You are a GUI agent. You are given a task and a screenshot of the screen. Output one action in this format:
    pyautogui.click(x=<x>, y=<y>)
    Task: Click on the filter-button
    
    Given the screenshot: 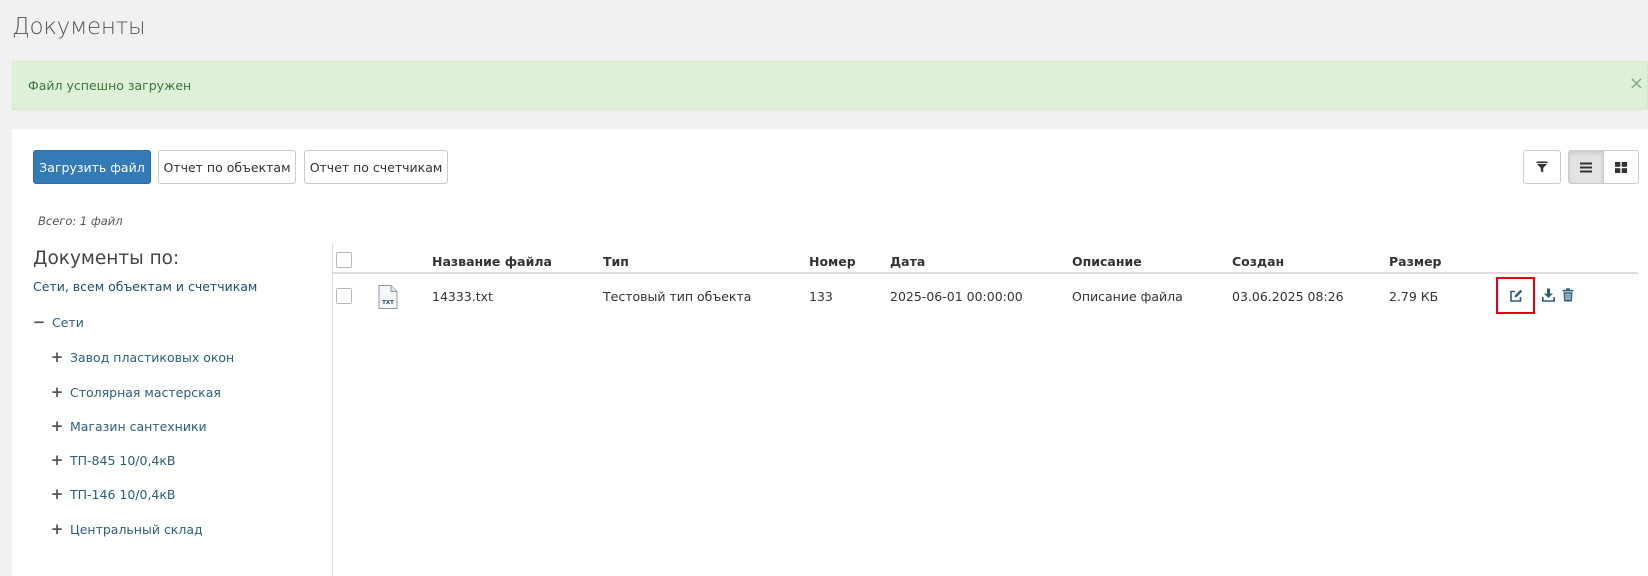 What is the action you would take?
    pyautogui.click(x=1542, y=167)
    